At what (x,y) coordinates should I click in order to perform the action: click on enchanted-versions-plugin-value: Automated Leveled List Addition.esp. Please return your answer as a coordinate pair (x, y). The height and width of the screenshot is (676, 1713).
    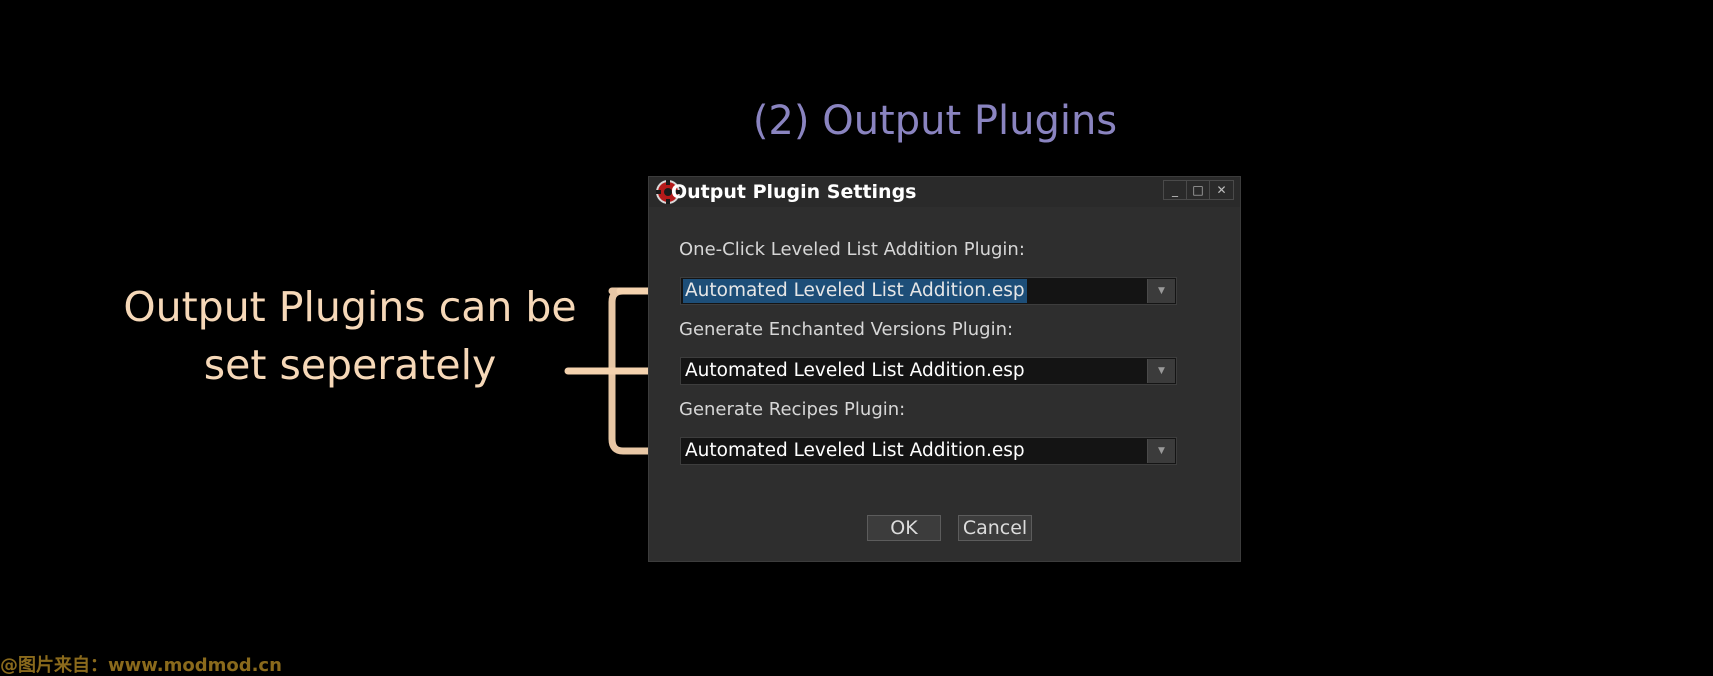
    Looking at the image, I should click on (855, 370).